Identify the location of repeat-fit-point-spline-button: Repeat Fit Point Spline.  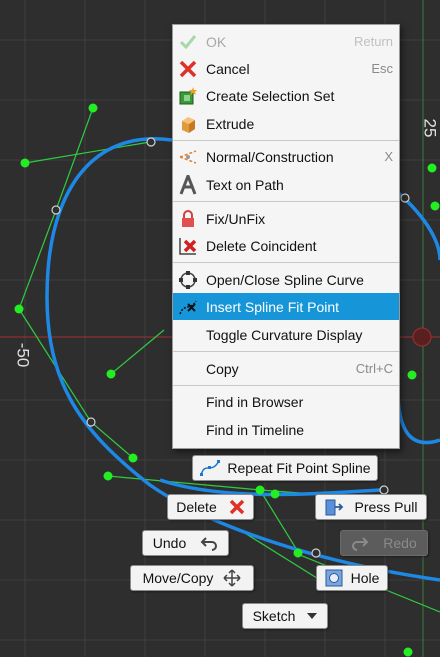
(285, 468).